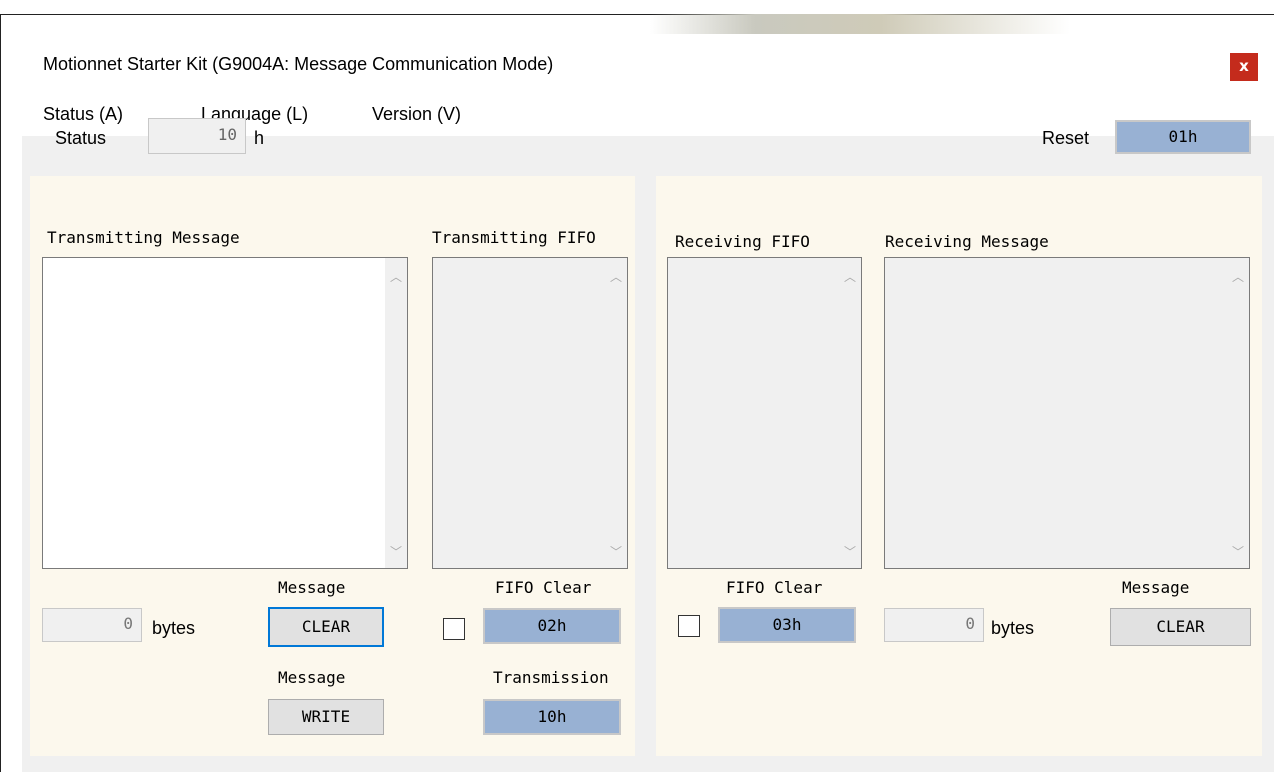 The image size is (1274, 772). What do you see at coordinates (1238, 413) in the screenshot?
I see `receiving-message-scrollbar: ︿ ﹀` at bounding box center [1238, 413].